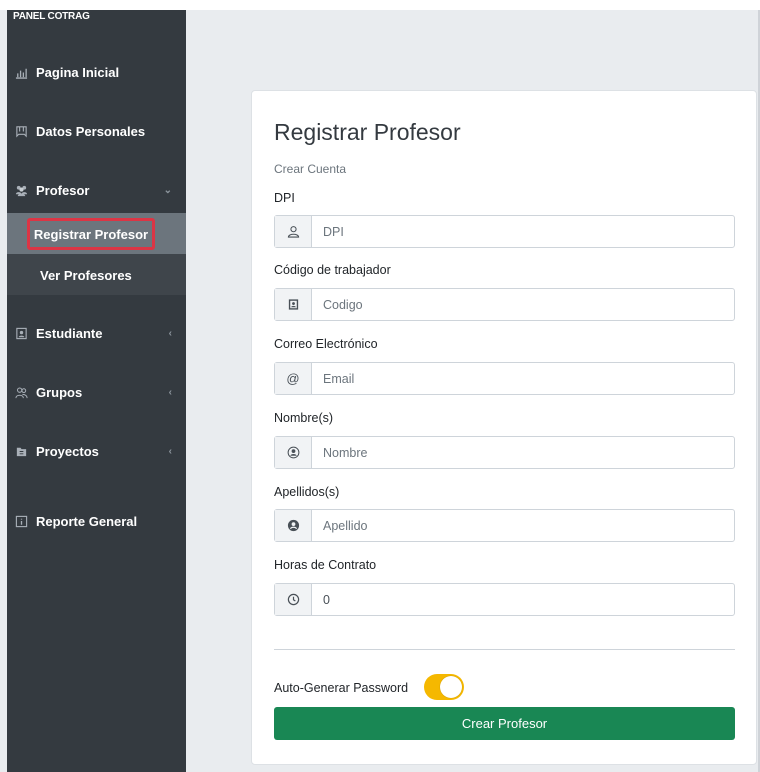 The width and height of the screenshot is (760, 772). What do you see at coordinates (307, 492) in the screenshot?
I see `apellido-label: Apellidos(s)` at bounding box center [307, 492].